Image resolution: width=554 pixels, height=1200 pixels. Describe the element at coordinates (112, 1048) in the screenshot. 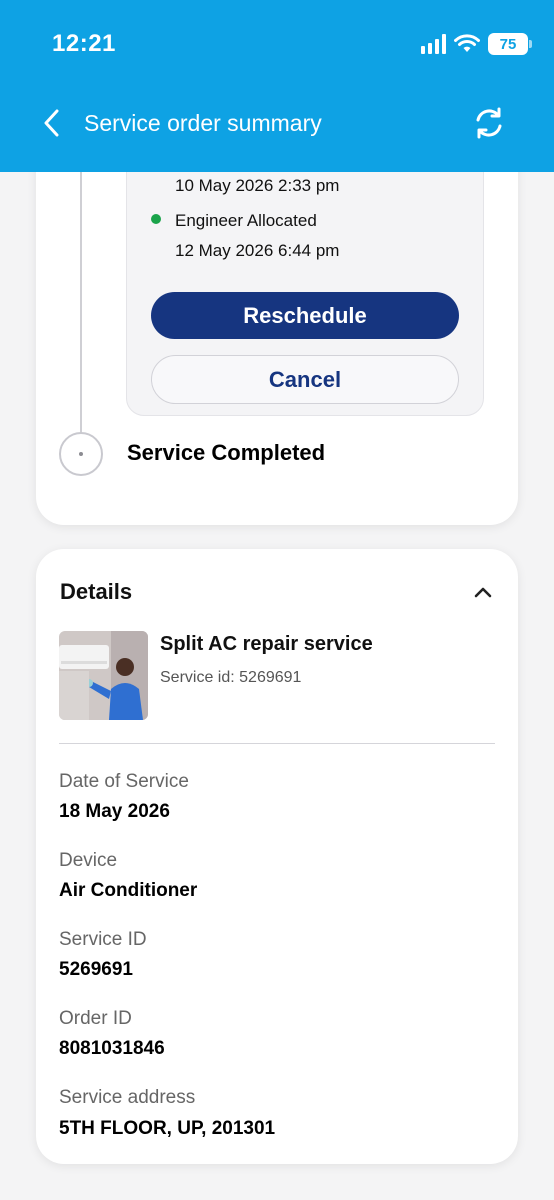

I see `order-id-value: 8081031846` at that location.